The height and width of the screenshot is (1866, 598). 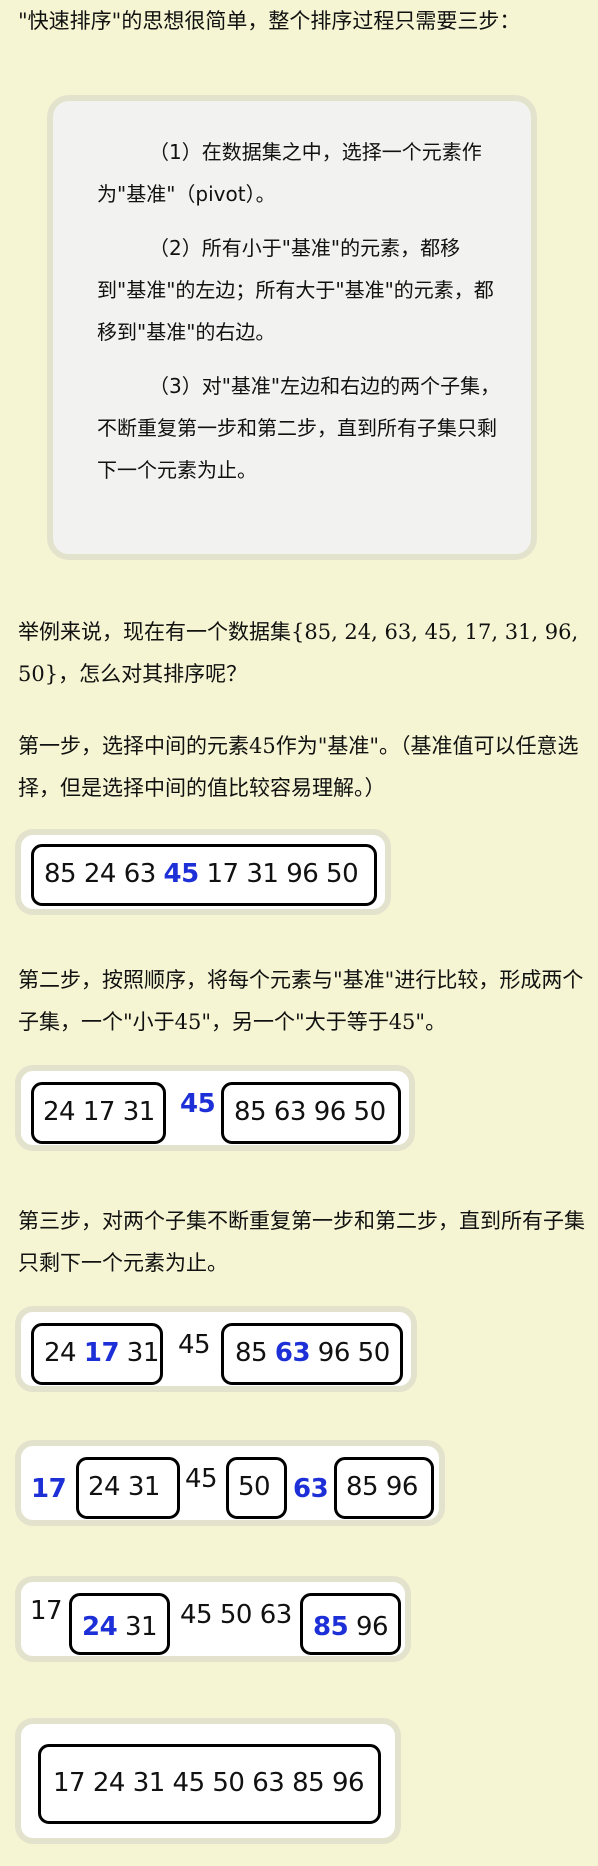 What do you see at coordinates (255, 1353) in the screenshot?
I see `right-subset-value: 85` at bounding box center [255, 1353].